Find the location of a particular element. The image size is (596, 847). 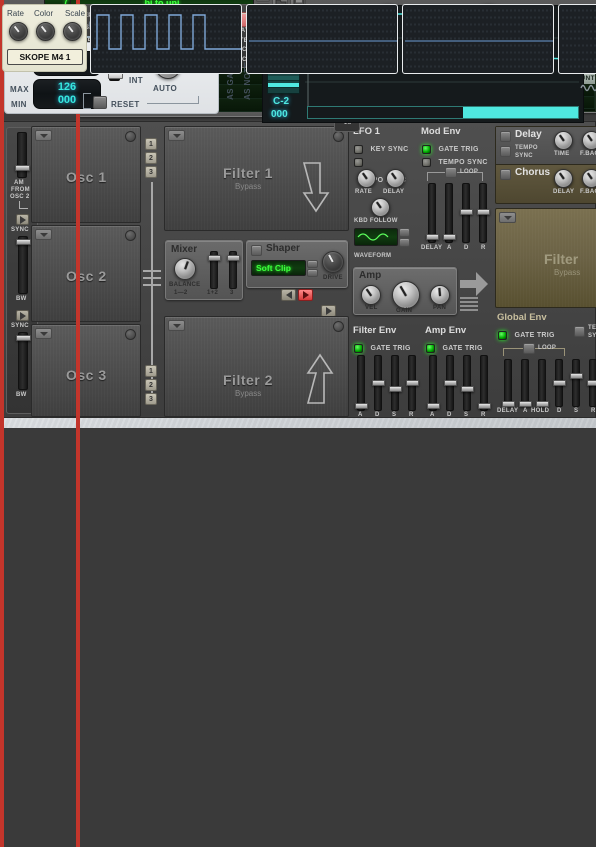

lfo-waveform-up-button is located at coordinates (404, 232).